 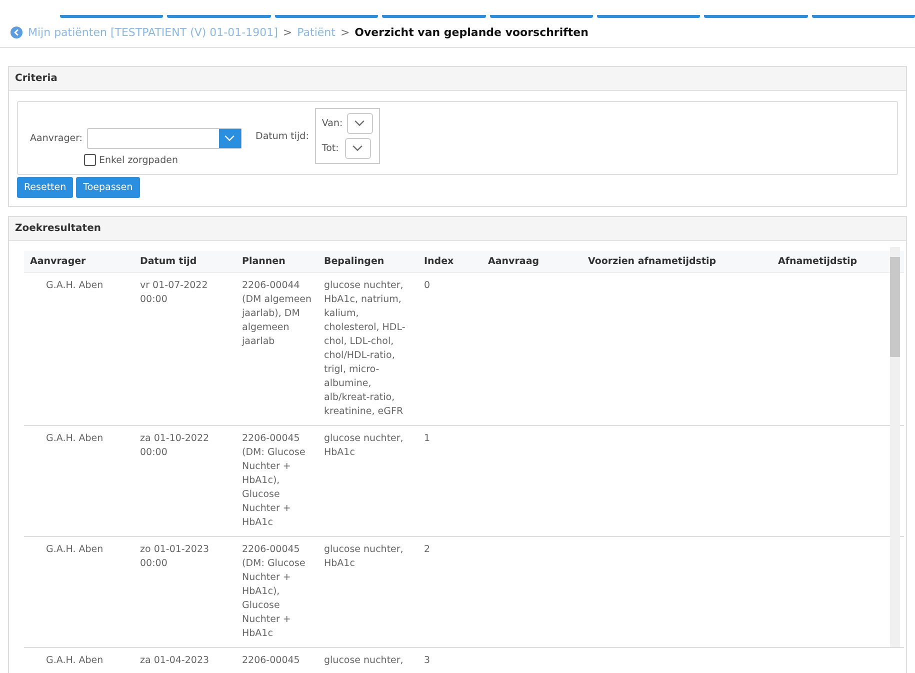 I want to click on to-dropdown, so click(x=357, y=148).